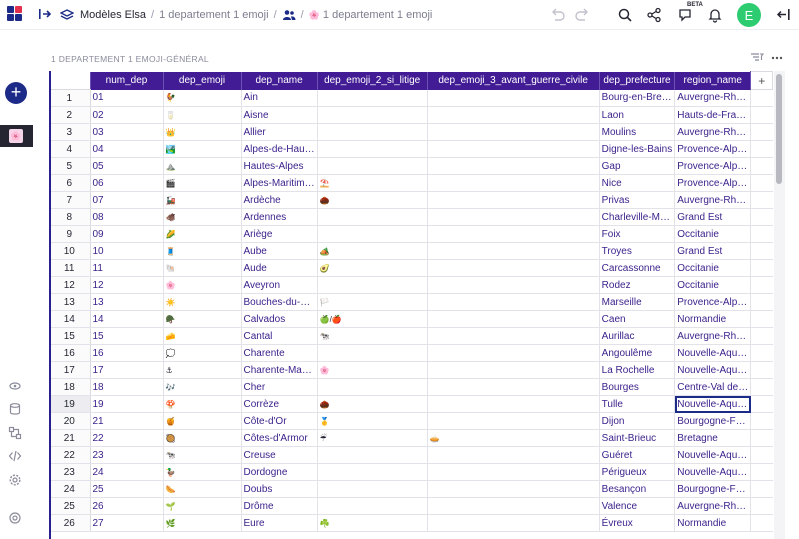 This screenshot has height=539, width=799. Describe the element at coordinates (70, 370) in the screenshot. I see `row-number: 17` at that location.